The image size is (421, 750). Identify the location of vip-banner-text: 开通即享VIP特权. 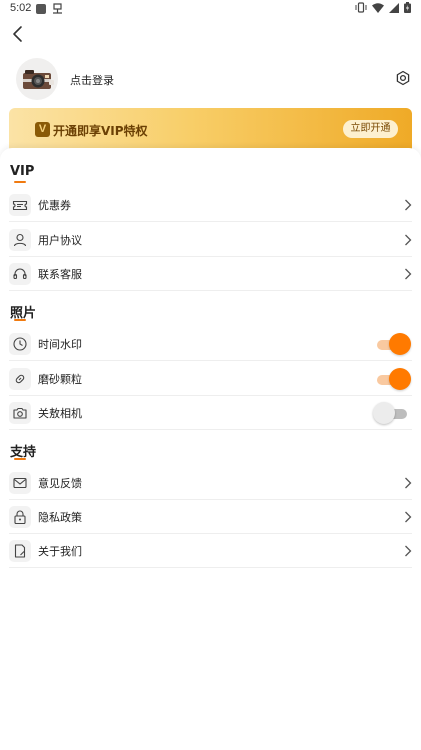
(100, 131).